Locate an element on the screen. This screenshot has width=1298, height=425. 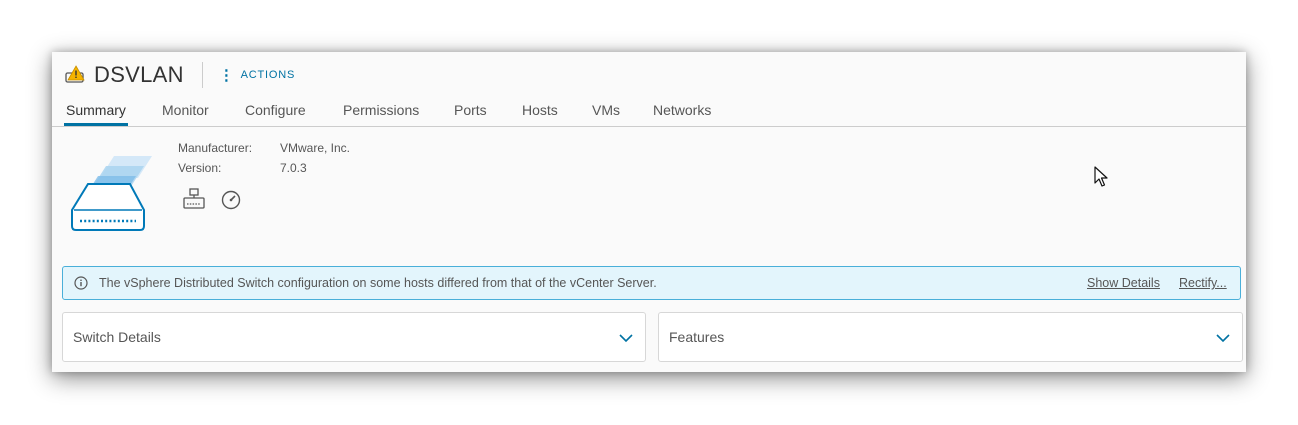
tab-networks: Networks is located at coordinates (682, 109).